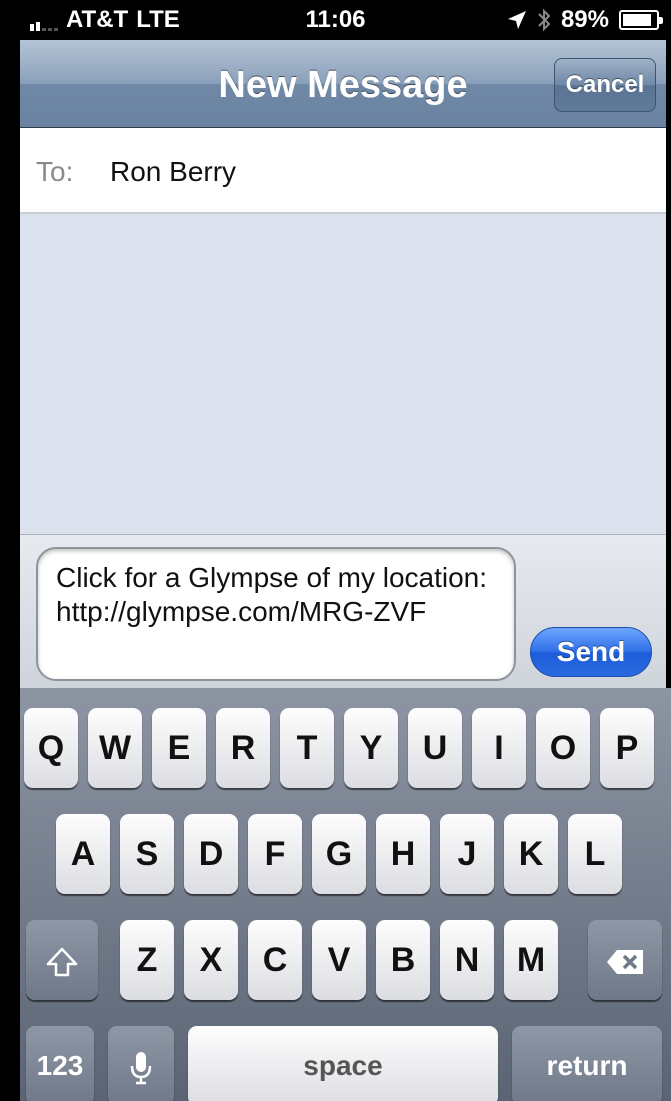 The image size is (671, 1101). I want to click on key-k: K, so click(531, 854).